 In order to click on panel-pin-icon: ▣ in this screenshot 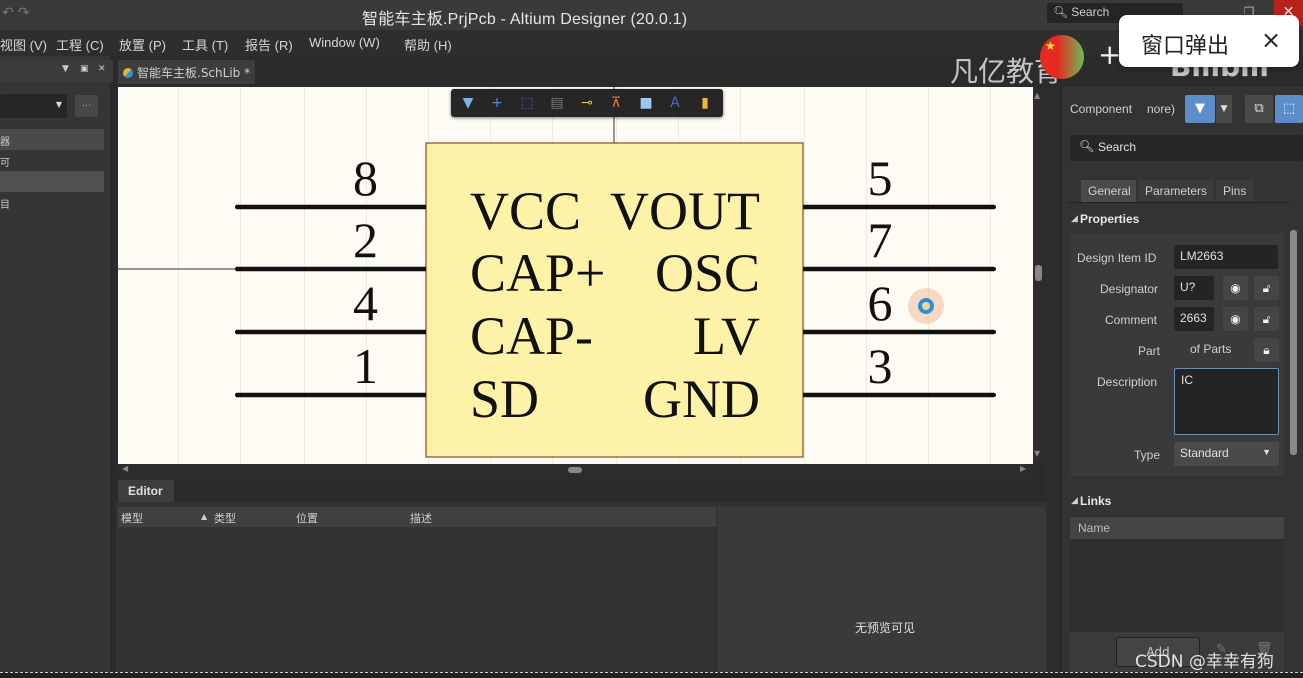, I will do `click(84, 69)`.